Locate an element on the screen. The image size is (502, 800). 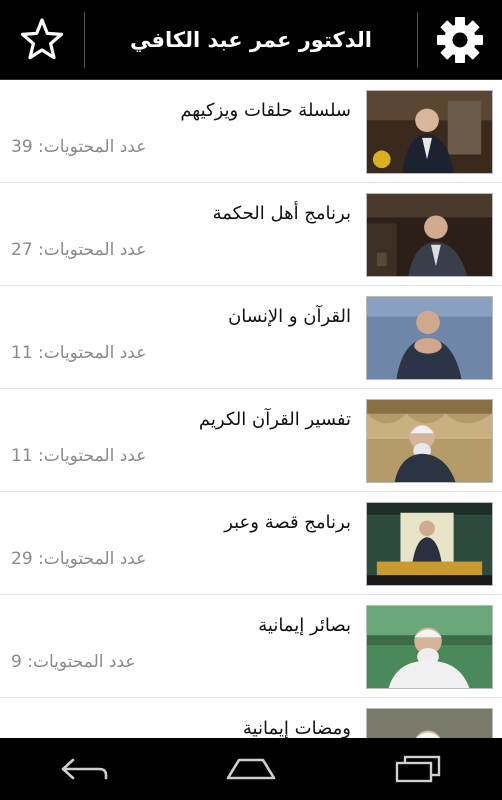
series-title: برنامج قصة وعبر is located at coordinates (287, 522).